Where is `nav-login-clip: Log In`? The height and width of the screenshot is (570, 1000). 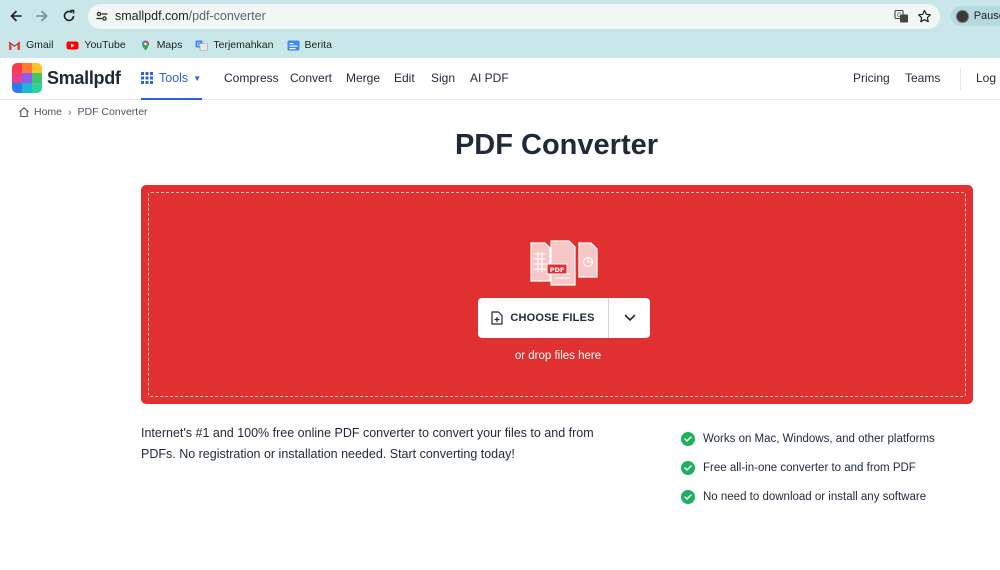
nav-login-clip: Log In is located at coordinates (988, 78).